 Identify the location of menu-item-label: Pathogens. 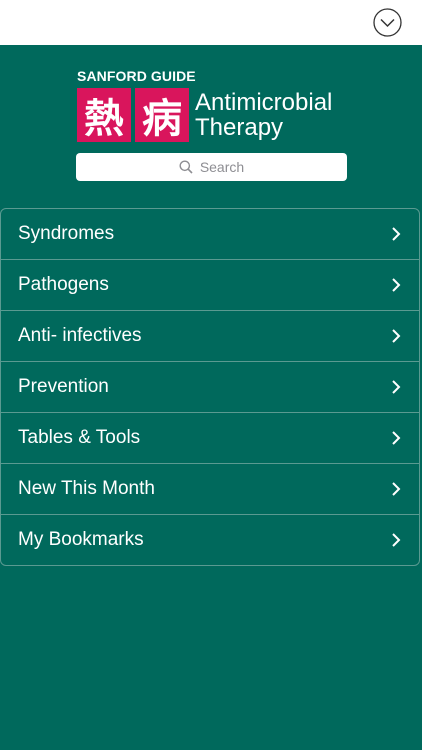
(63, 284).